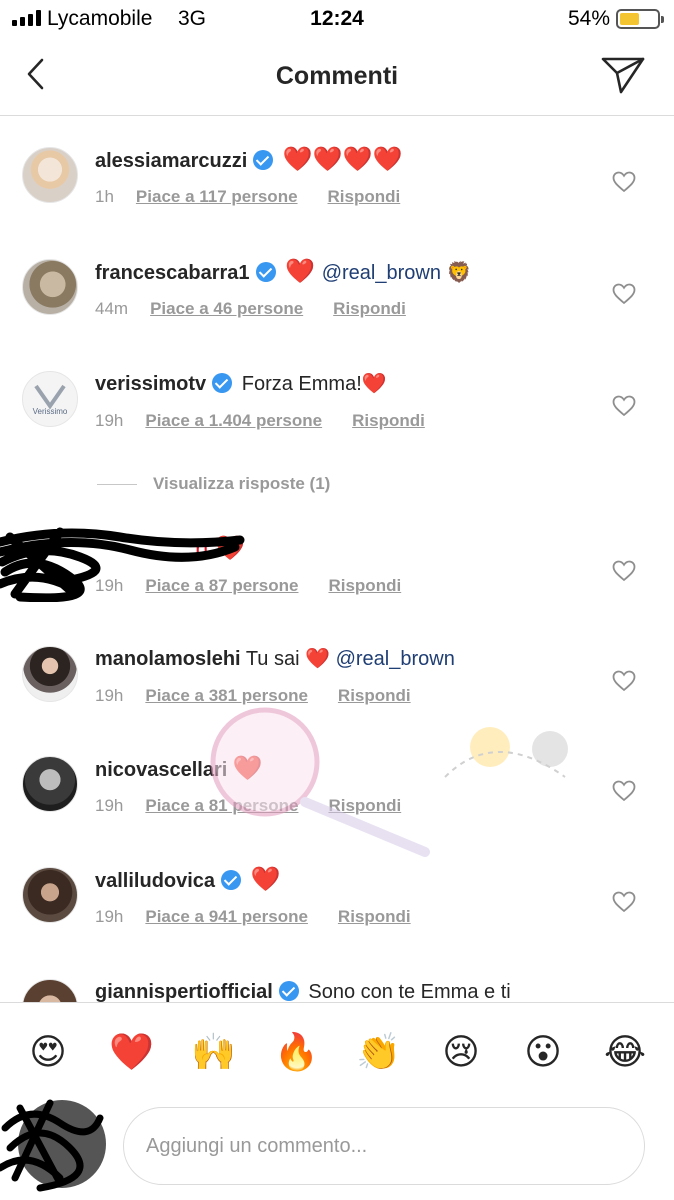  Describe the element at coordinates (131, 1053) in the screenshot. I see `red-heart-emoji-button: ❤️` at that location.